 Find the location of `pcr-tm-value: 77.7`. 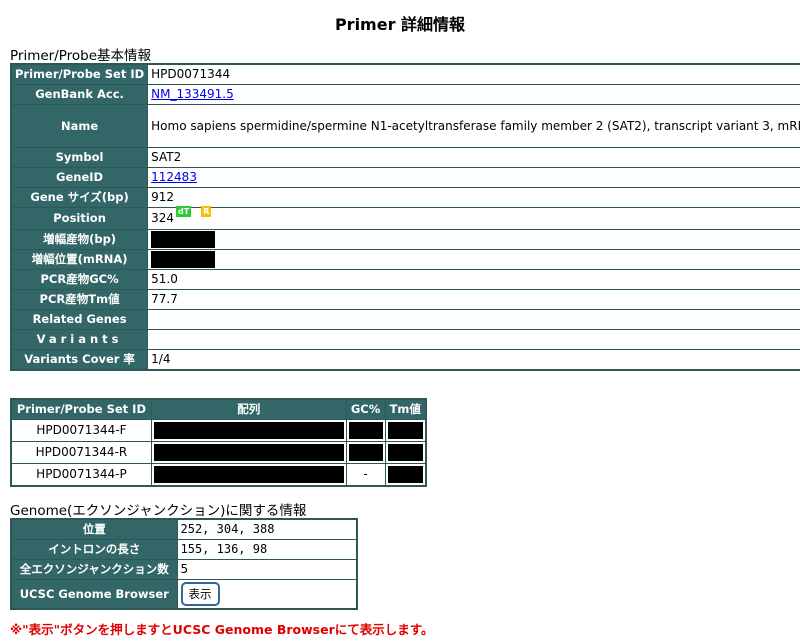

pcr-tm-value: 77.7 is located at coordinates (473, 299).